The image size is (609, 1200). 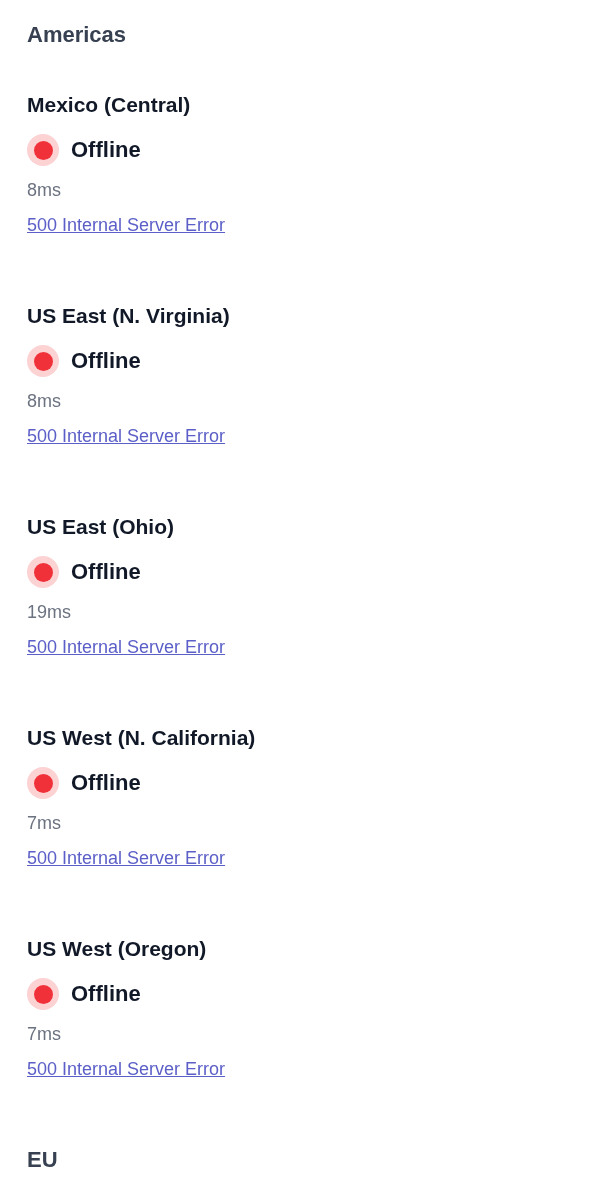 What do you see at coordinates (117, 949) in the screenshot?
I see `region-name: US West (Oregon)` at bounding box center [117, 949].